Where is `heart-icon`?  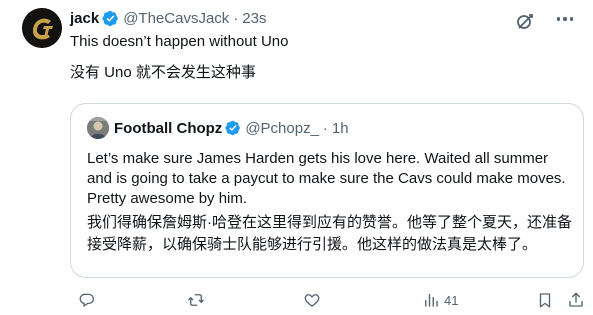 heart-icon is located at coordinates (312, 300).